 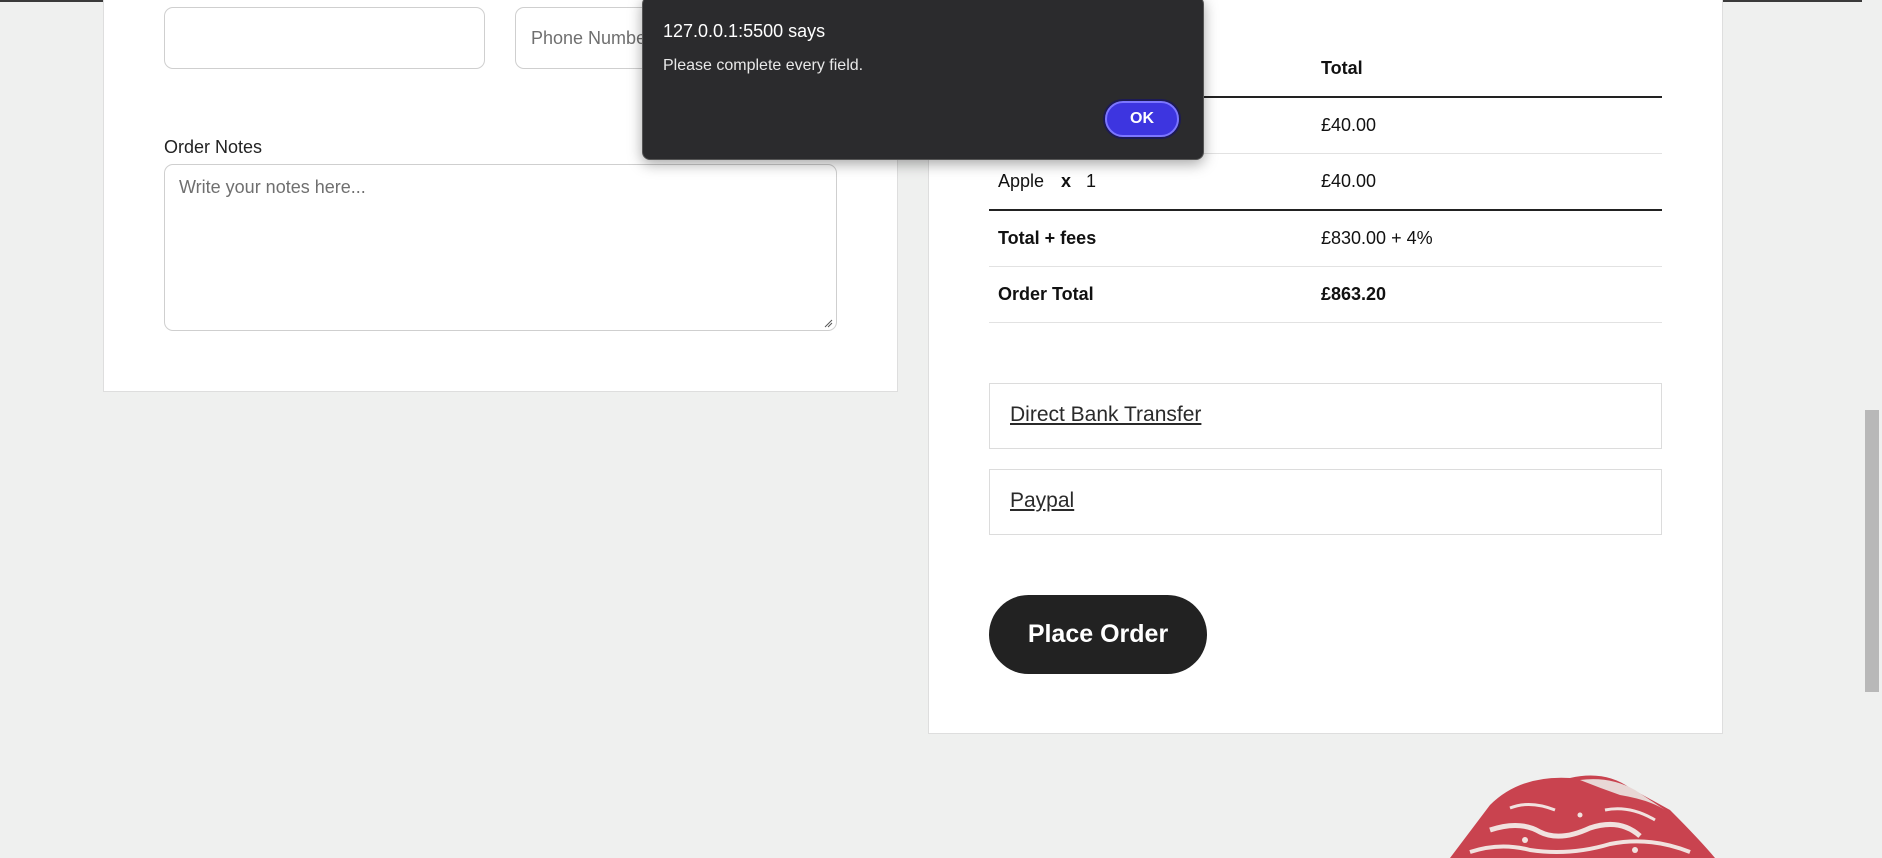 I want to click on alert-dialog-message: Please complete every field., so click(x=763, y=65).